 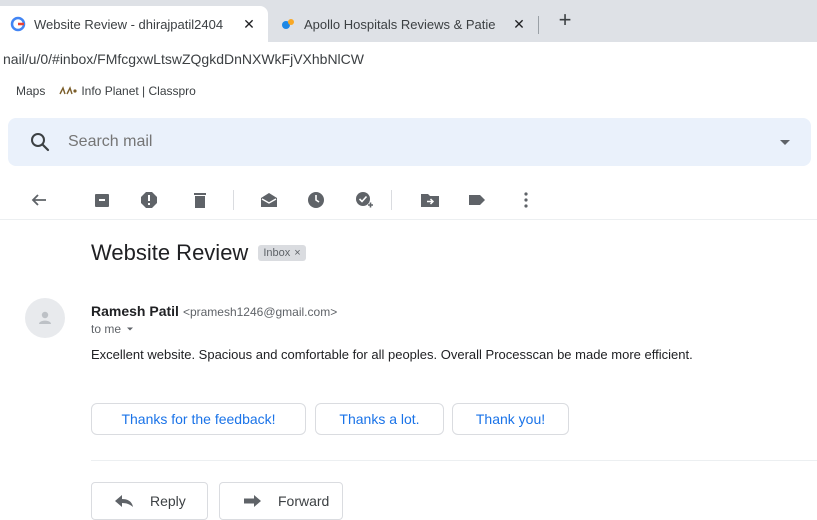 I want to click on chevron-down-icon, so click(x=130, y=329).